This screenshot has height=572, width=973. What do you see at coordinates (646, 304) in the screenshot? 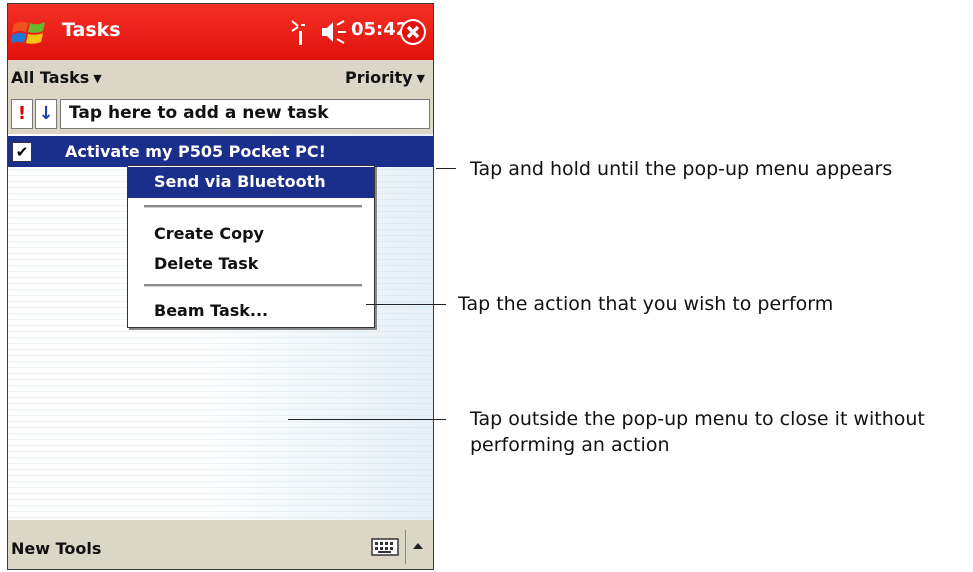
I see `callout-action: Tap the action that you wish to perform` at bounding box center [646, 304].